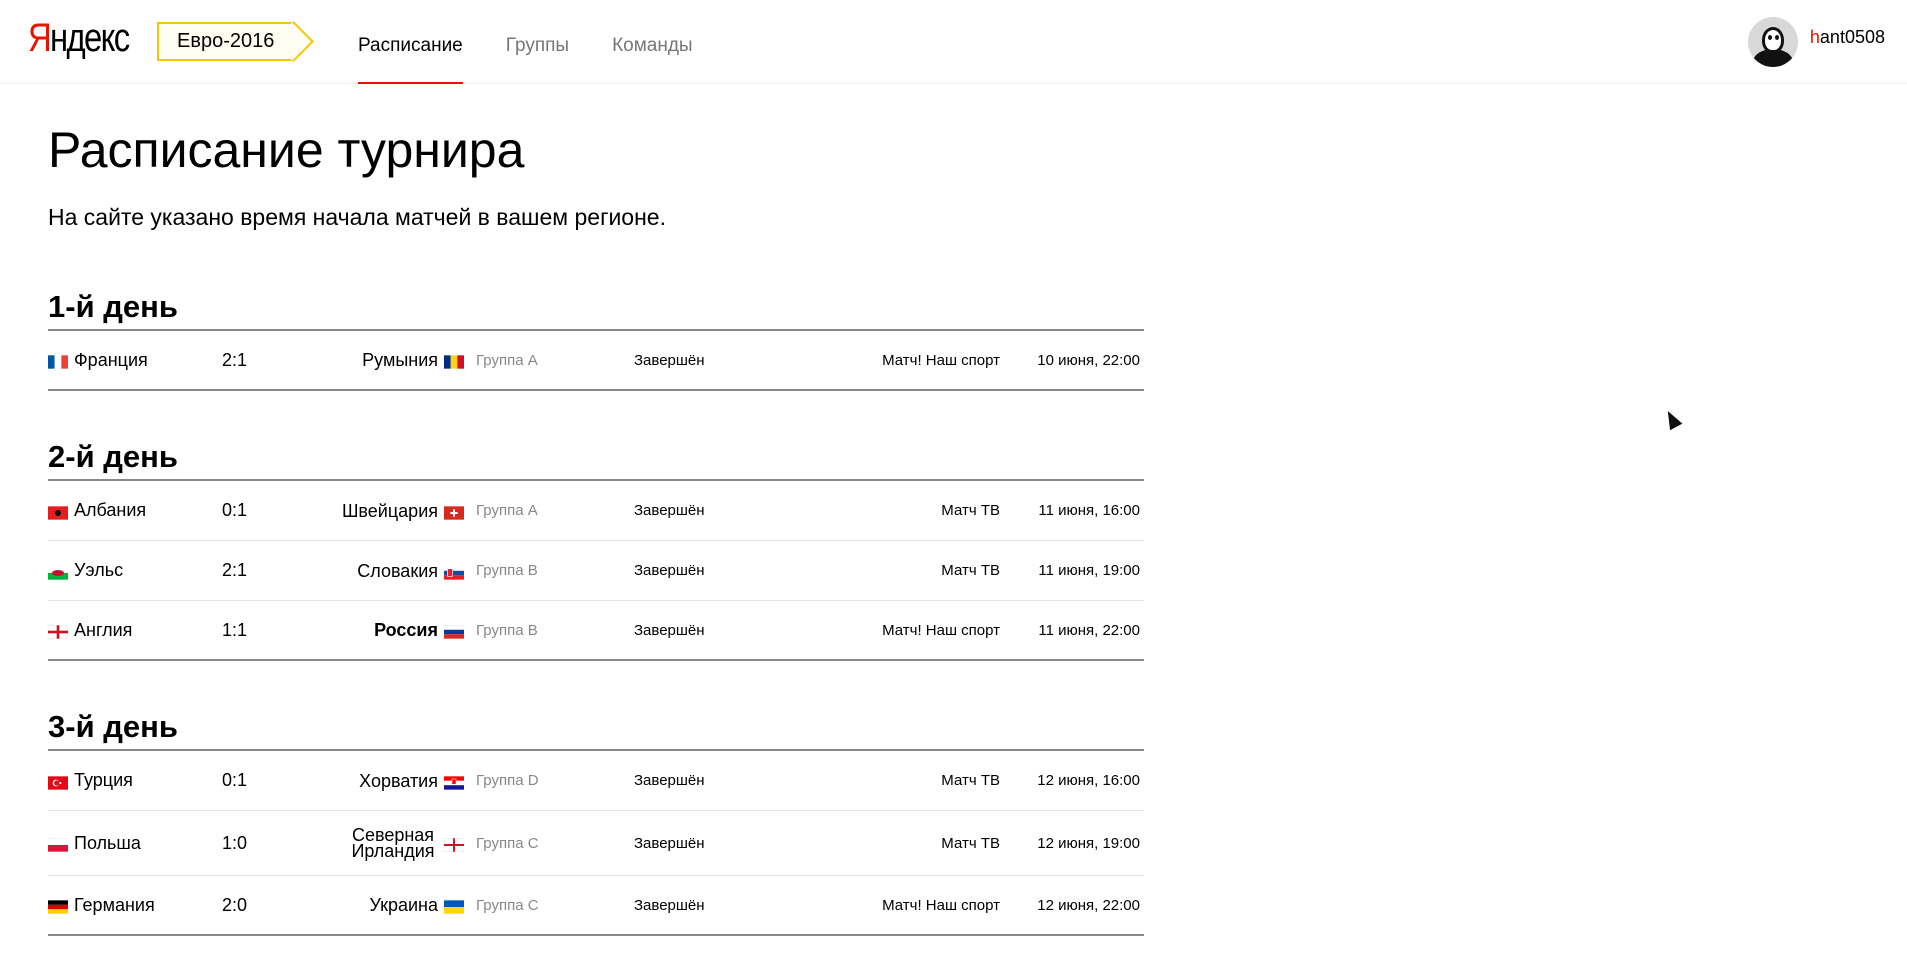  What do you see at coordinates (58, 631) in the screenshot?
I see `england-flag-icon` at bounding box center [58, 631].